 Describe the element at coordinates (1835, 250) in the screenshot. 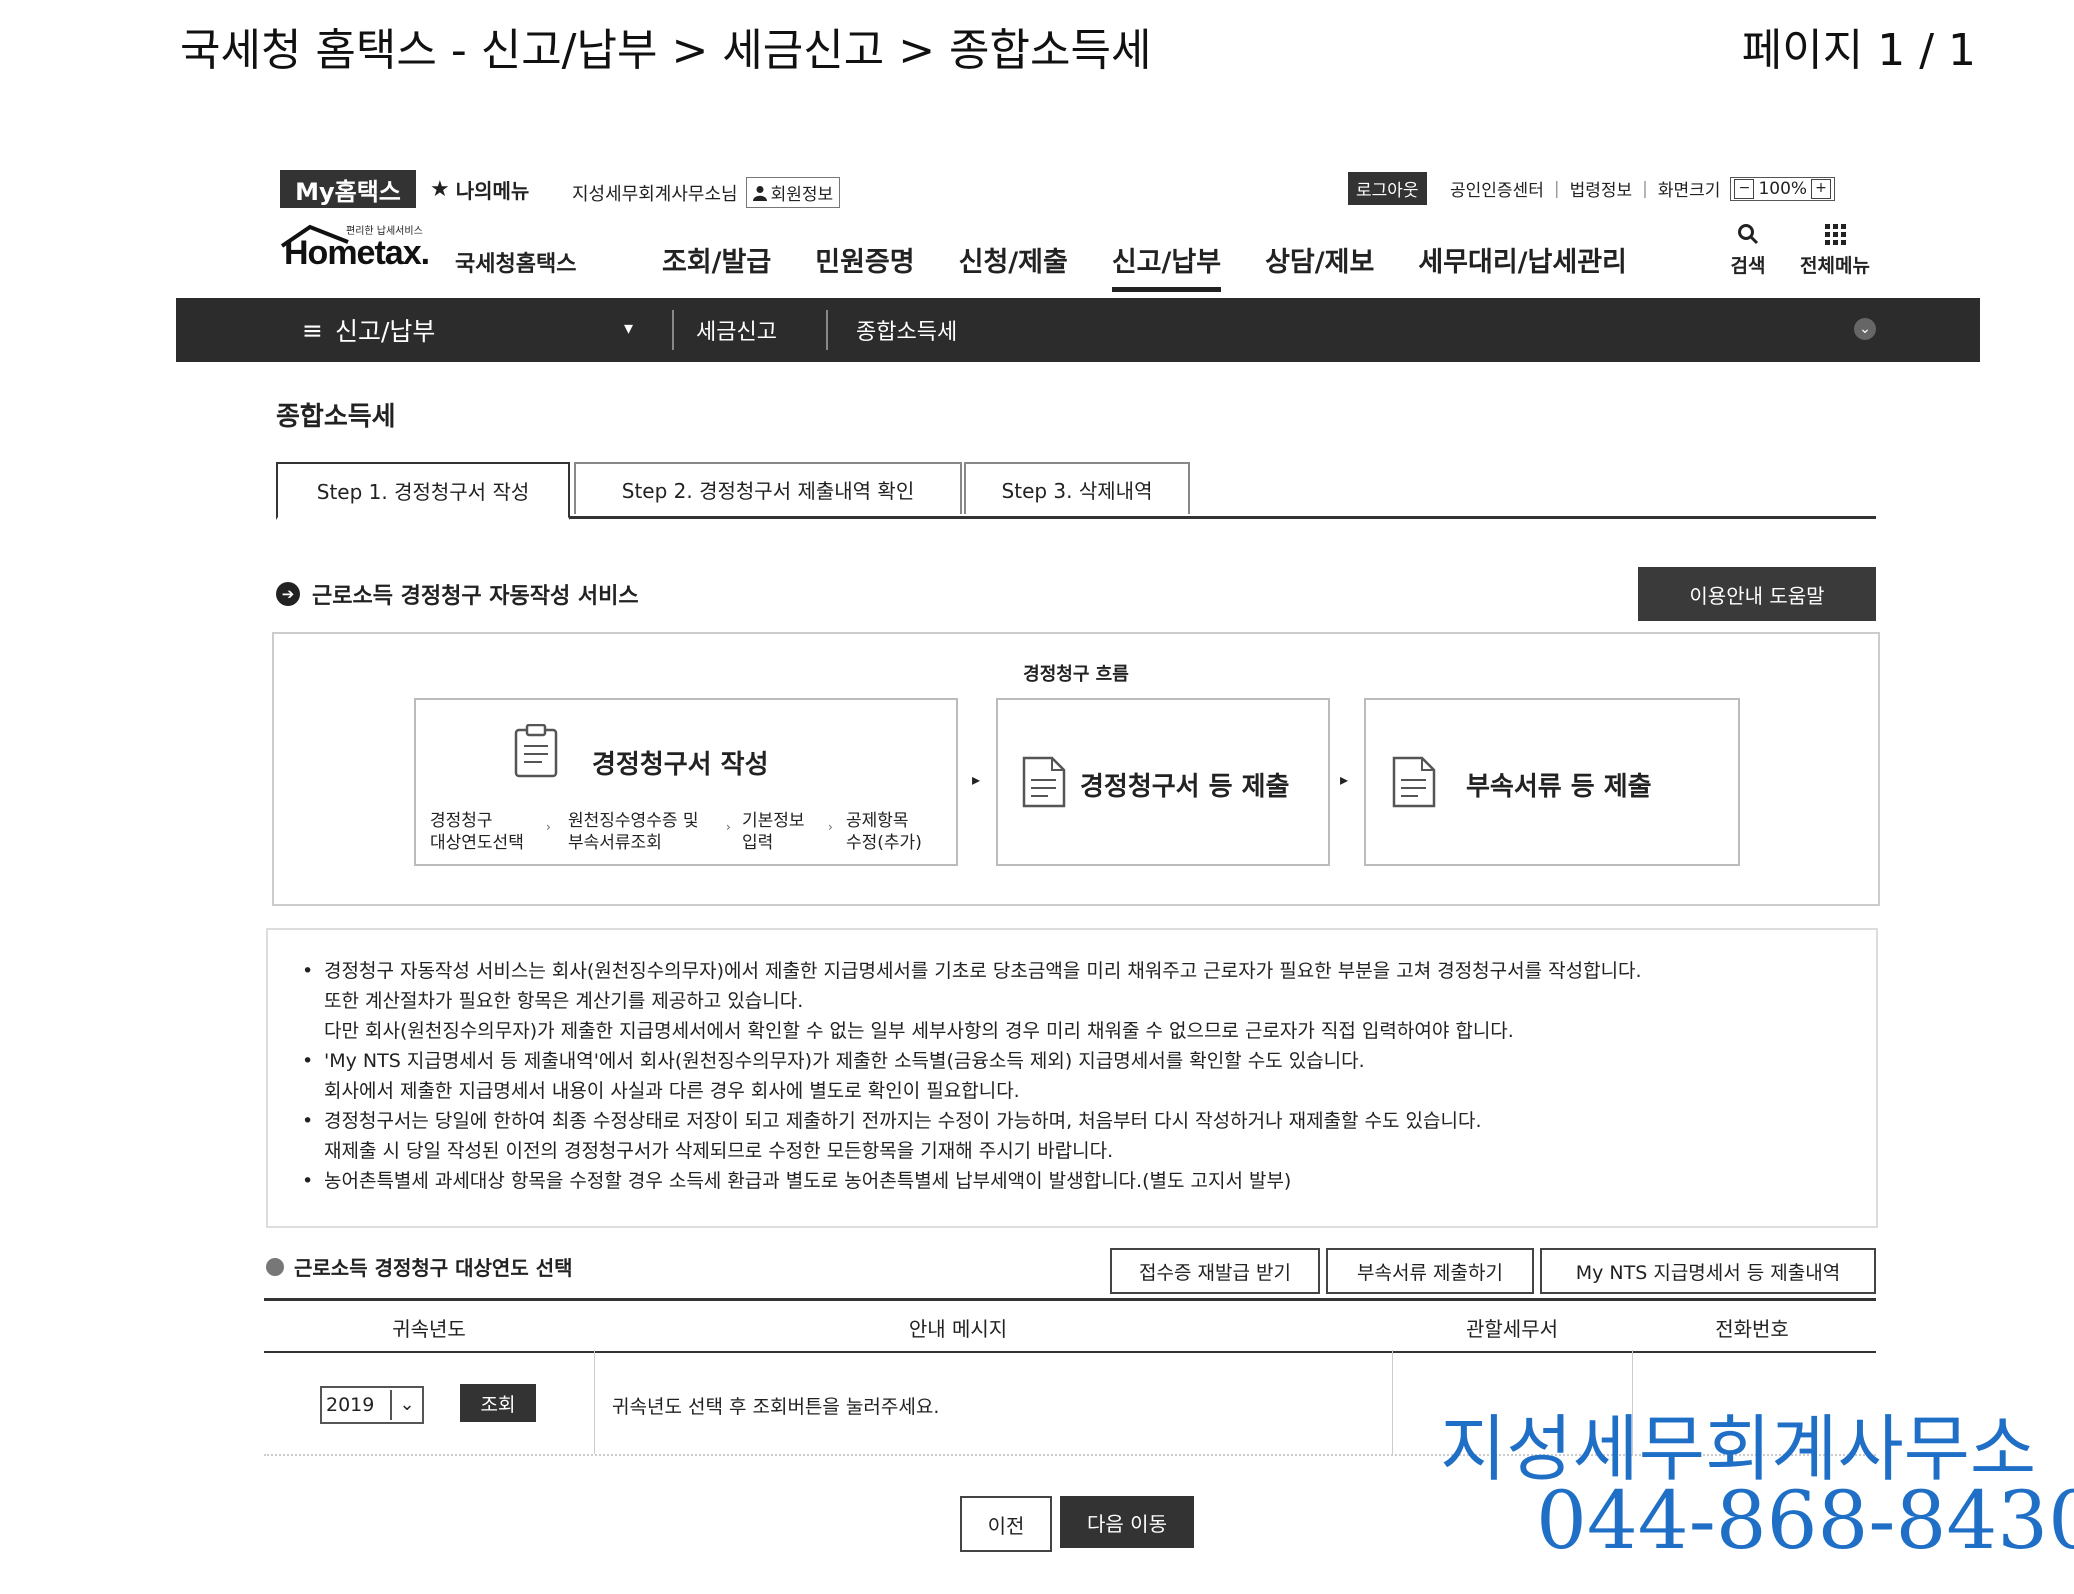

I see `all-menu-button: 전체메뉴` at that location.